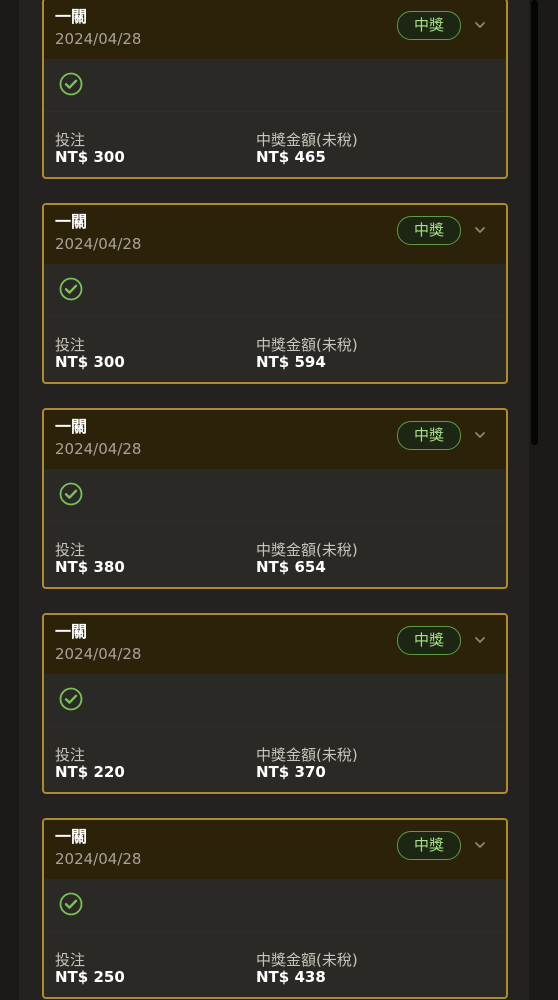  What do you see at coordinates (291, 157) in the screenshot?
I see `win-amount-value: NT$ 465` at bounding box center [291, 157].